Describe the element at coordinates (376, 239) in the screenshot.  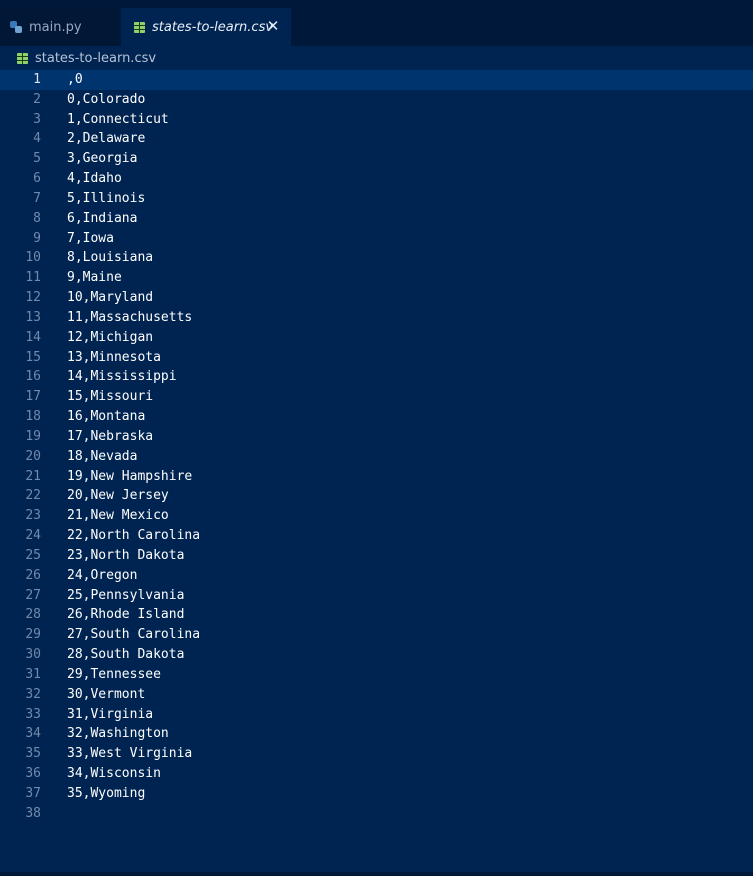
I see `code-line: 9 7,Iowa` at that location.